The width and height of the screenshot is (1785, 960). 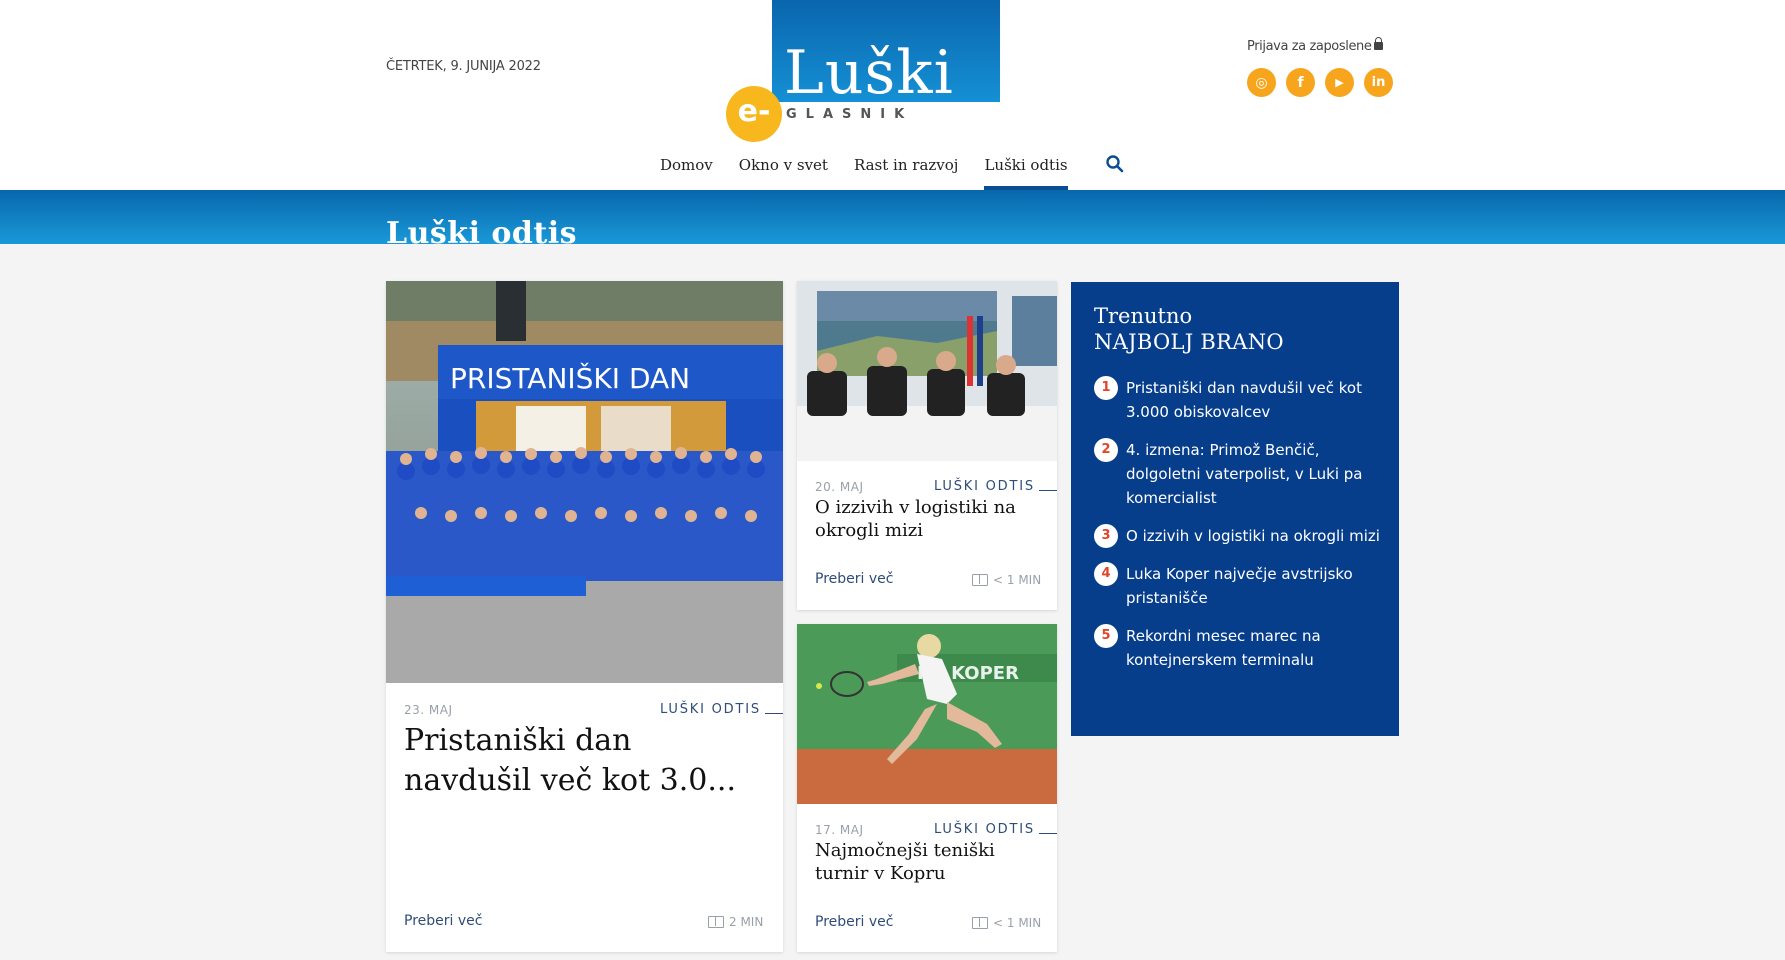 What do you see at coordinates (584, 482) in the screenshot?
I see `article-image: PRISTANIŠKI DAN` at bounding box center [584, 482].